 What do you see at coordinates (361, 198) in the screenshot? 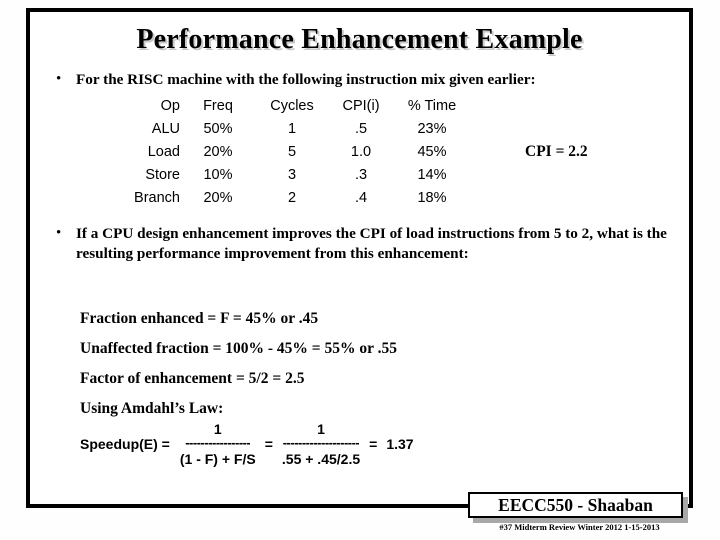
I see `cell-cpi: .4` at bounding box center [361, 198].